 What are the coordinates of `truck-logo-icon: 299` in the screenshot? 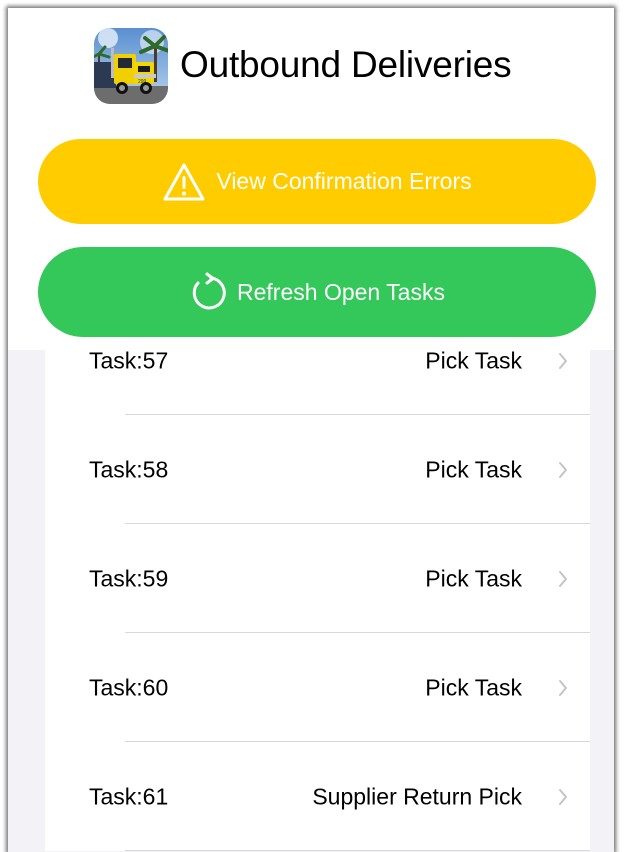 It's located at (131, 66).